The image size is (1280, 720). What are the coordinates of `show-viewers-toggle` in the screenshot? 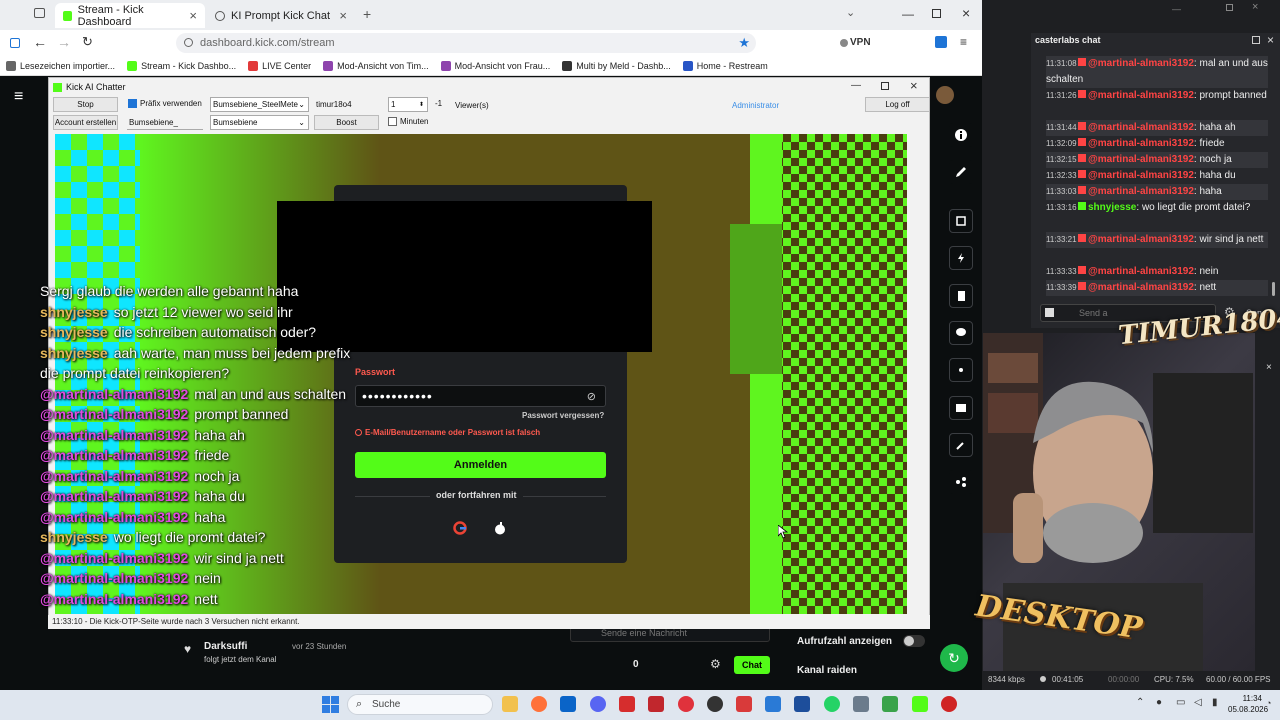 It's located at (914, 641).